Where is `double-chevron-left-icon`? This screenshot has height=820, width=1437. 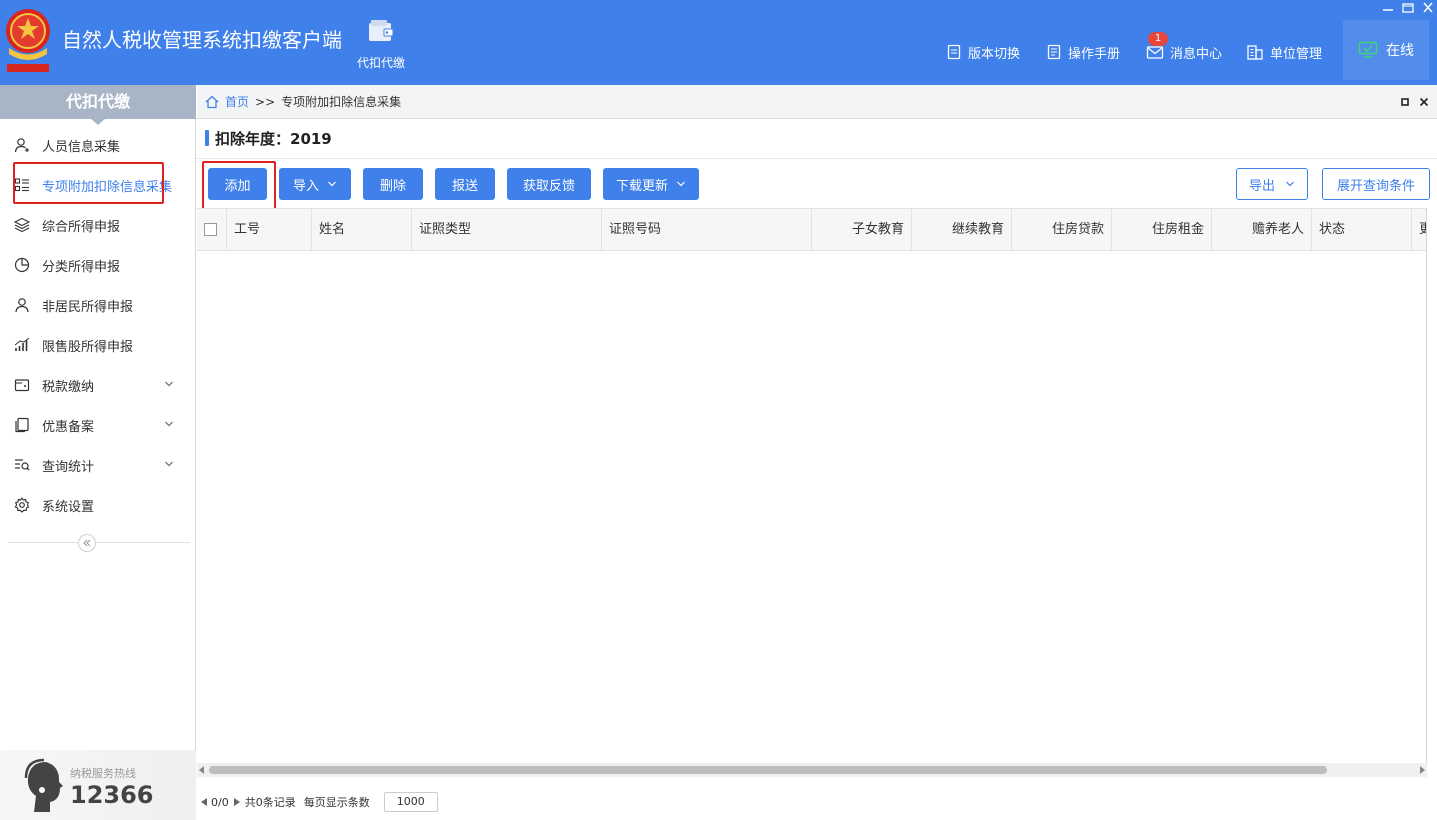 double-chevron-left-icon is located at coordinates (87, 543).